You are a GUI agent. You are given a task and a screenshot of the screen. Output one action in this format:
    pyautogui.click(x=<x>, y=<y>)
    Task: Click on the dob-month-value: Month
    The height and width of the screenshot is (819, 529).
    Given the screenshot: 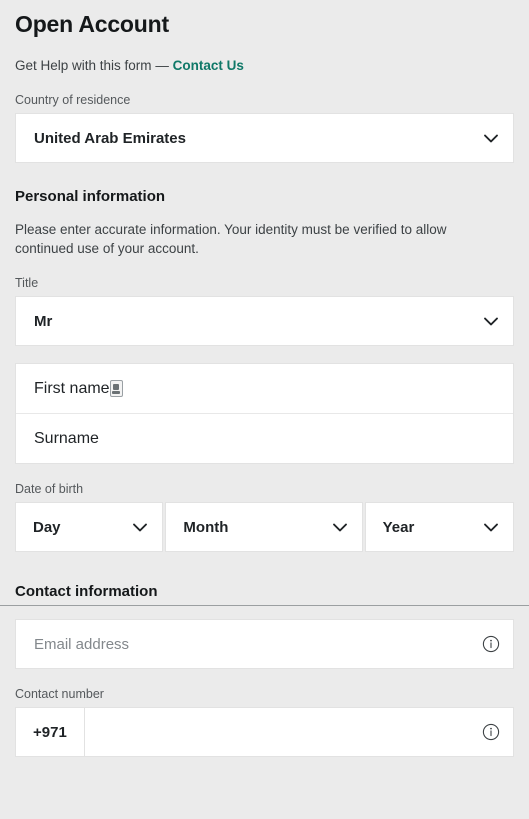 What is the action you would take?
    pyautogui.click(x=206, y=527)
    